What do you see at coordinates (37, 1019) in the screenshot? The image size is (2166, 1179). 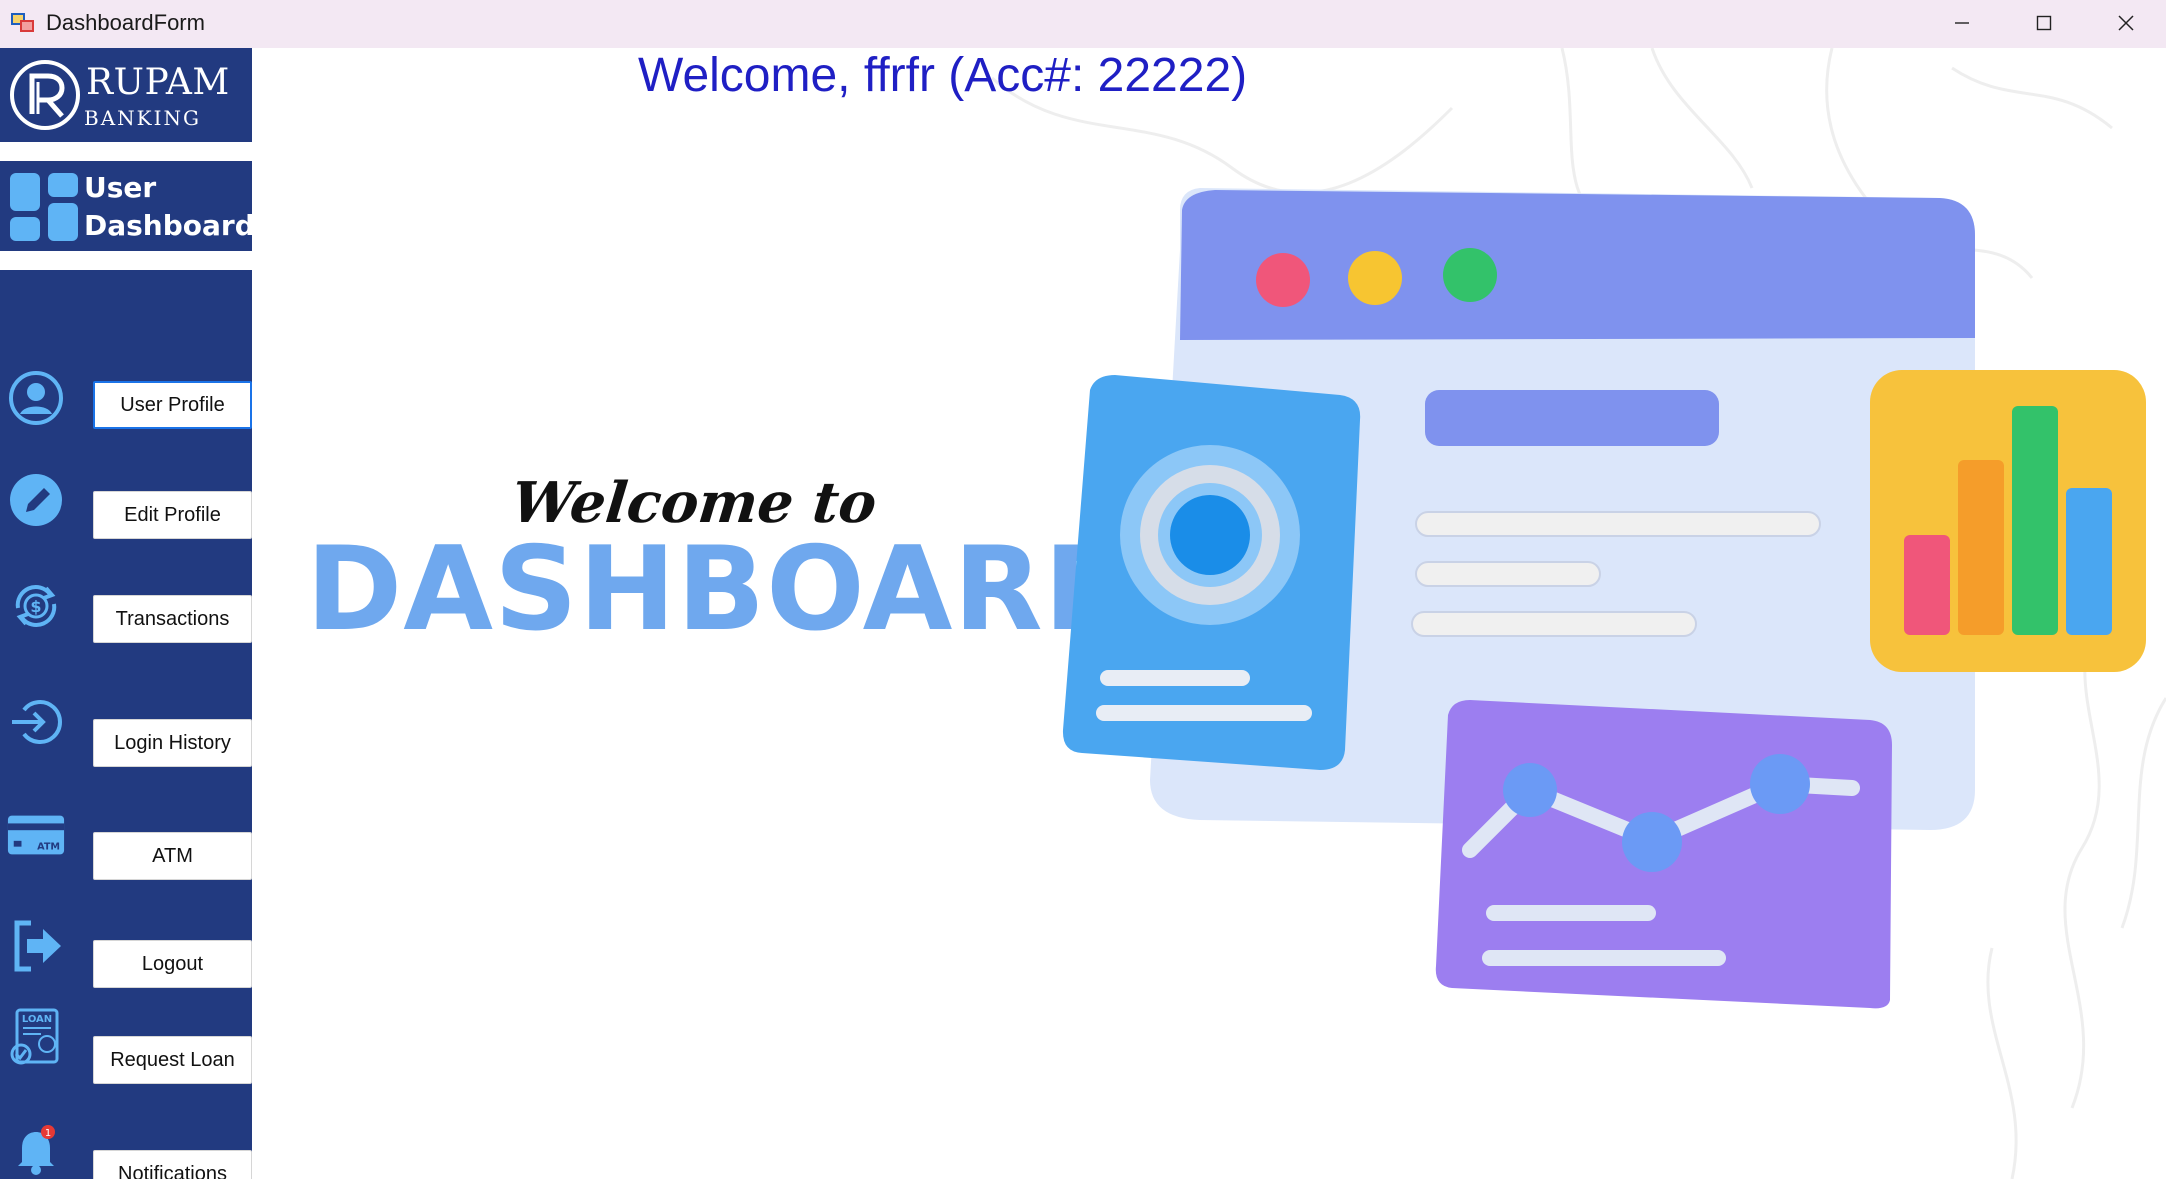 I see `svg-text: LOAN` at bounding box center [37, 1019].